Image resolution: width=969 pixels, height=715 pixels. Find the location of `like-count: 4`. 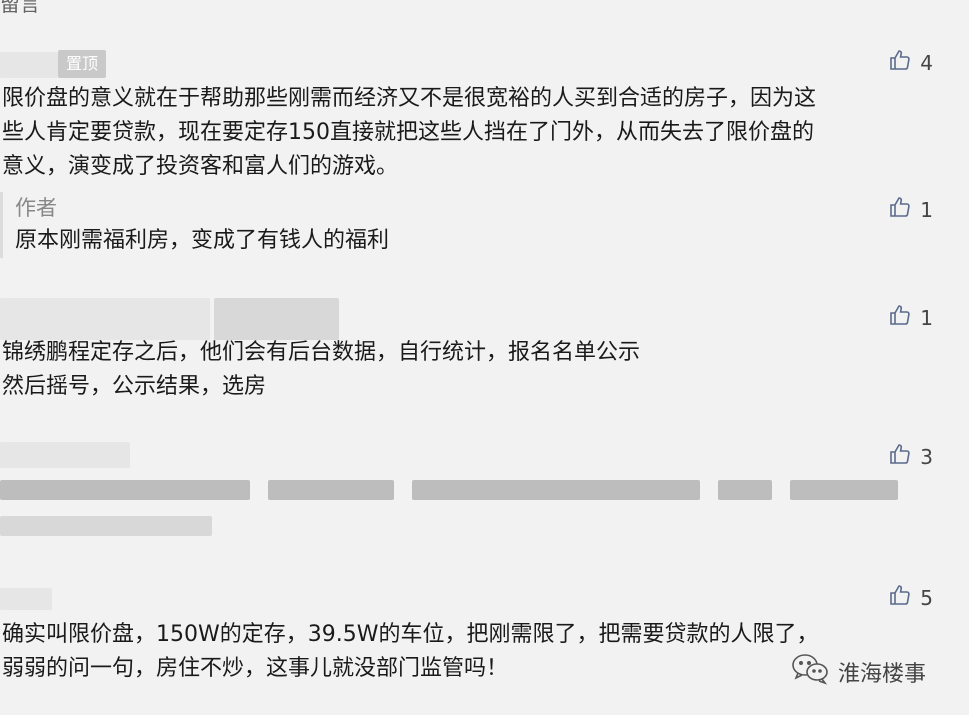

like-count: 4 is located at coordinates (926, 62).